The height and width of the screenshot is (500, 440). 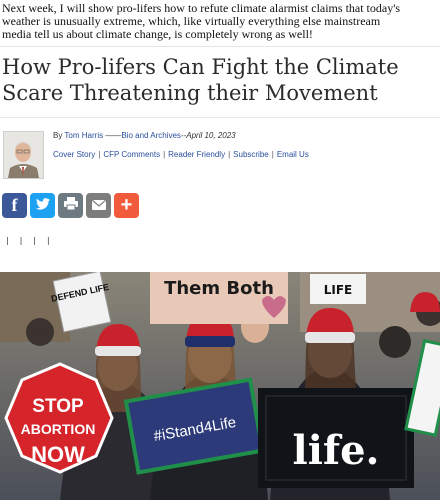 I want to click on print-button, so click(x=70, y=205).